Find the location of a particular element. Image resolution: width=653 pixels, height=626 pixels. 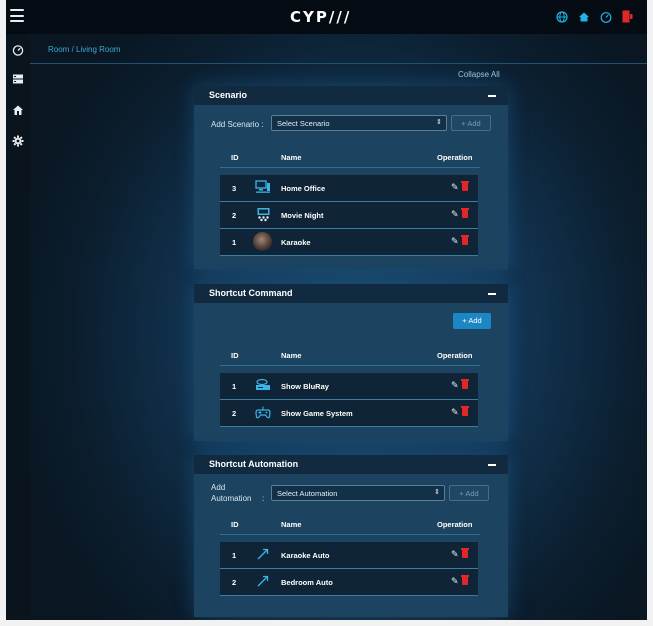

row-name: Karaoke Auto is located at coordinates (305, 555).